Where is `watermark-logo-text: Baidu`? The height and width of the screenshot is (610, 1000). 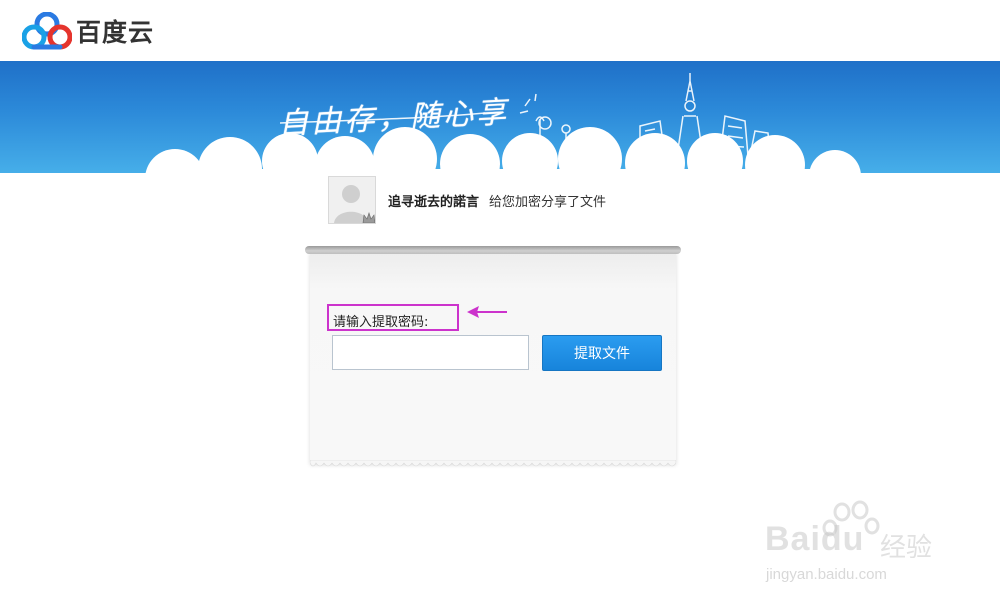
watermark-logo-text: Baidu is located at coordinates (815, 539).